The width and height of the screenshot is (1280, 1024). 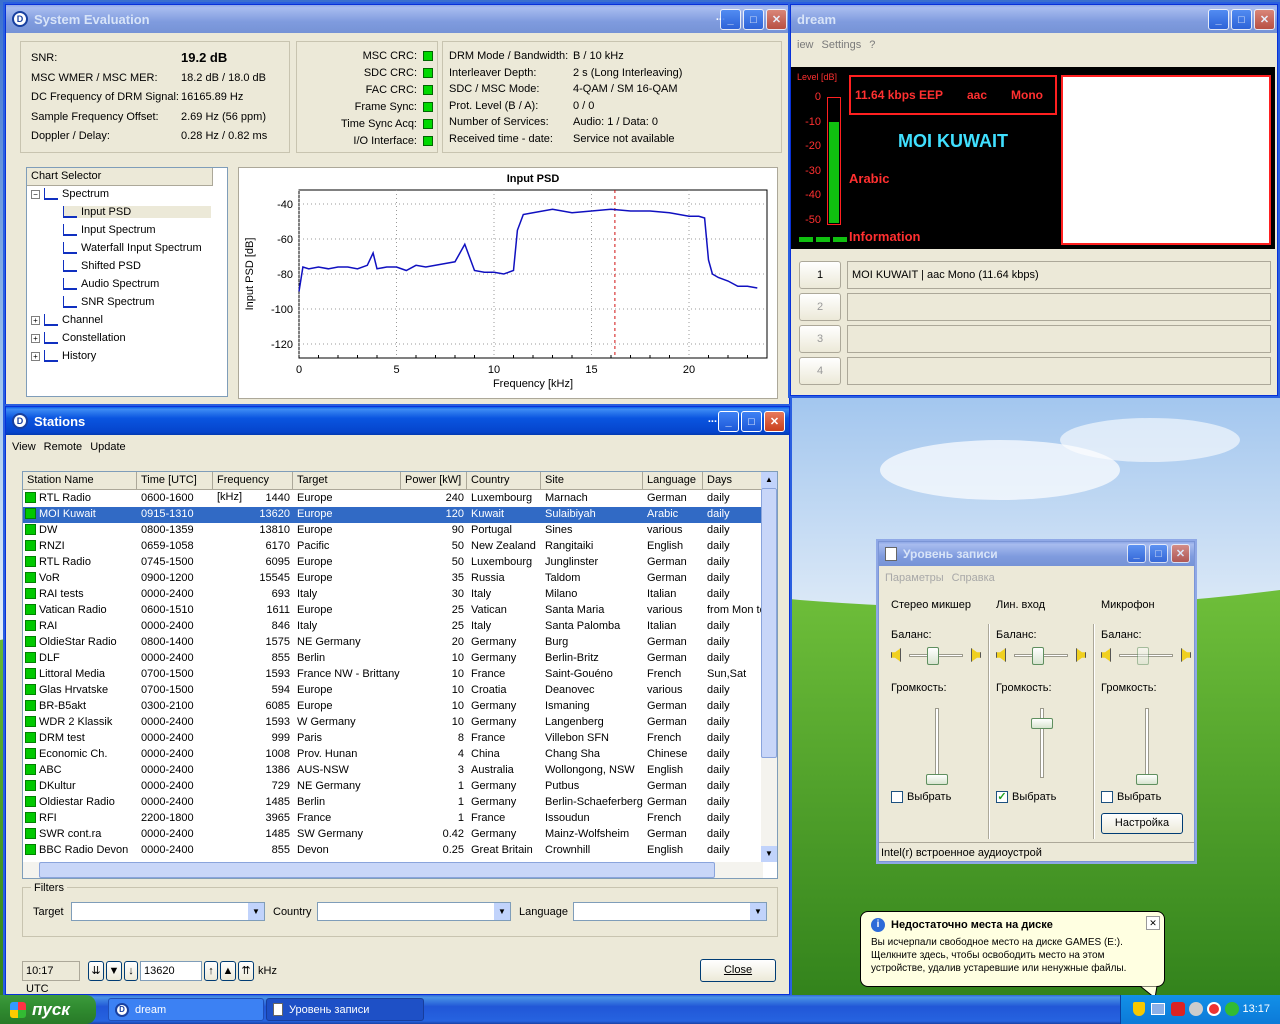 What do you see at coordinates (733, 481) in the screenshot?
I see `column-header: Days` at bounding box center [733, 481].